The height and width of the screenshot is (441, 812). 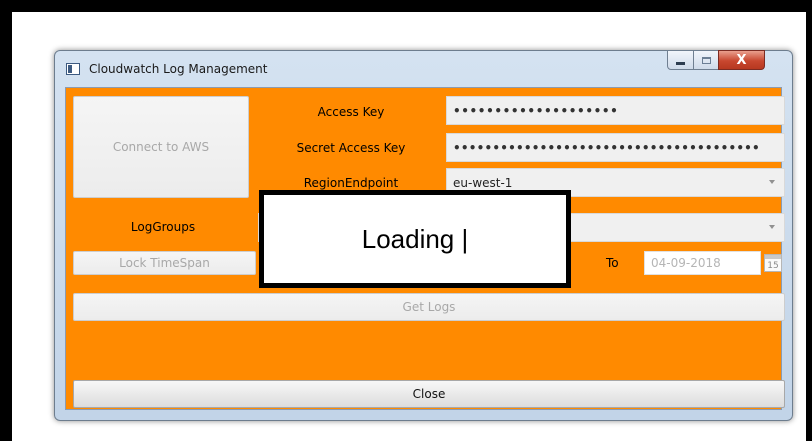 What do you see at coordinates (423, 68) in the screenshot?
I see `title-bar: Cloudwatch Log Management X` at bounding box center [423, 68].